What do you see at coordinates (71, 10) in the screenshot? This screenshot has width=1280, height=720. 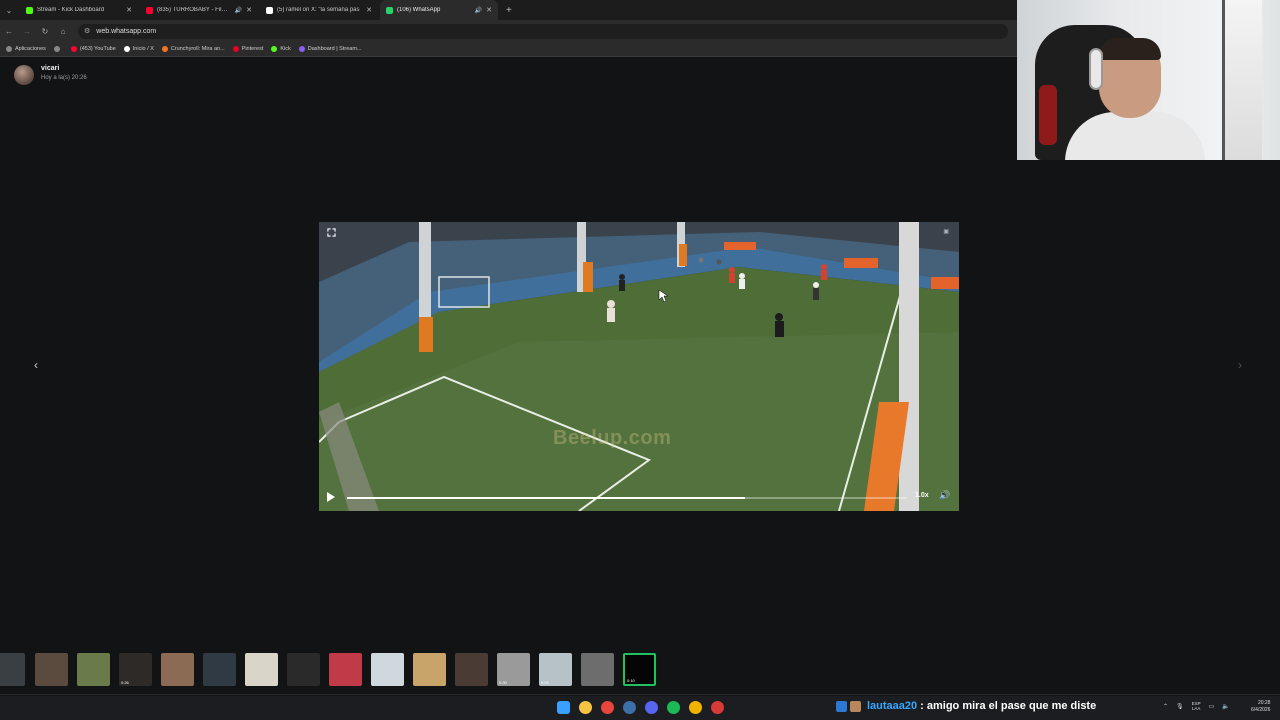 I see `tab-title: Stream - Kick Dashboard` at bounding box center [71, 10].